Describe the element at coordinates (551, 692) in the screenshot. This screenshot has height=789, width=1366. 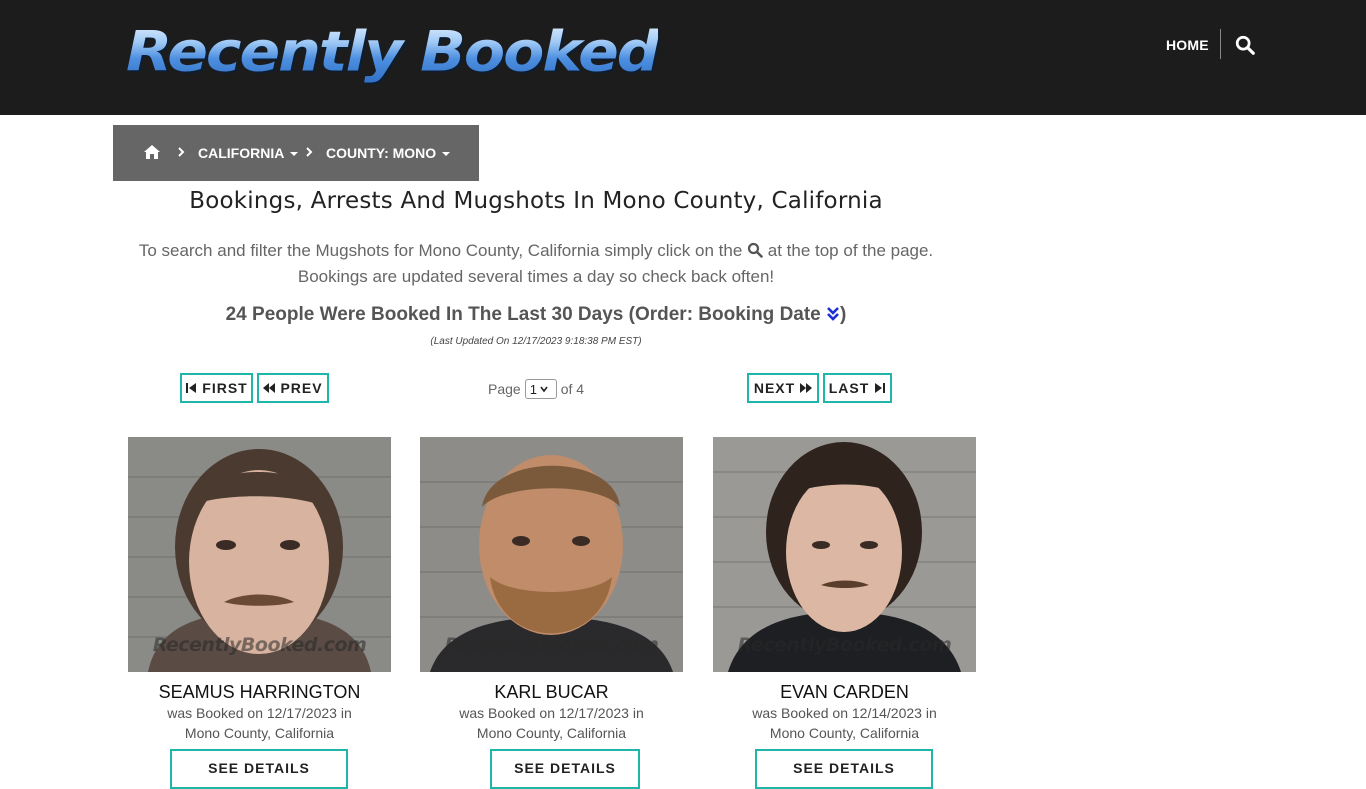
I see `person-name: KARL BUCAR` at that location.